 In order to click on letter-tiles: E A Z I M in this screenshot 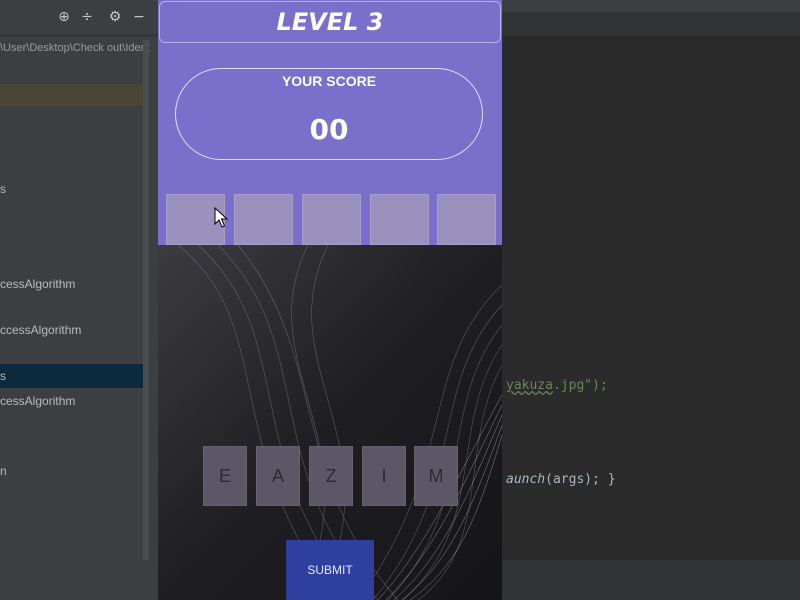, I will do `click(330, 476)`.